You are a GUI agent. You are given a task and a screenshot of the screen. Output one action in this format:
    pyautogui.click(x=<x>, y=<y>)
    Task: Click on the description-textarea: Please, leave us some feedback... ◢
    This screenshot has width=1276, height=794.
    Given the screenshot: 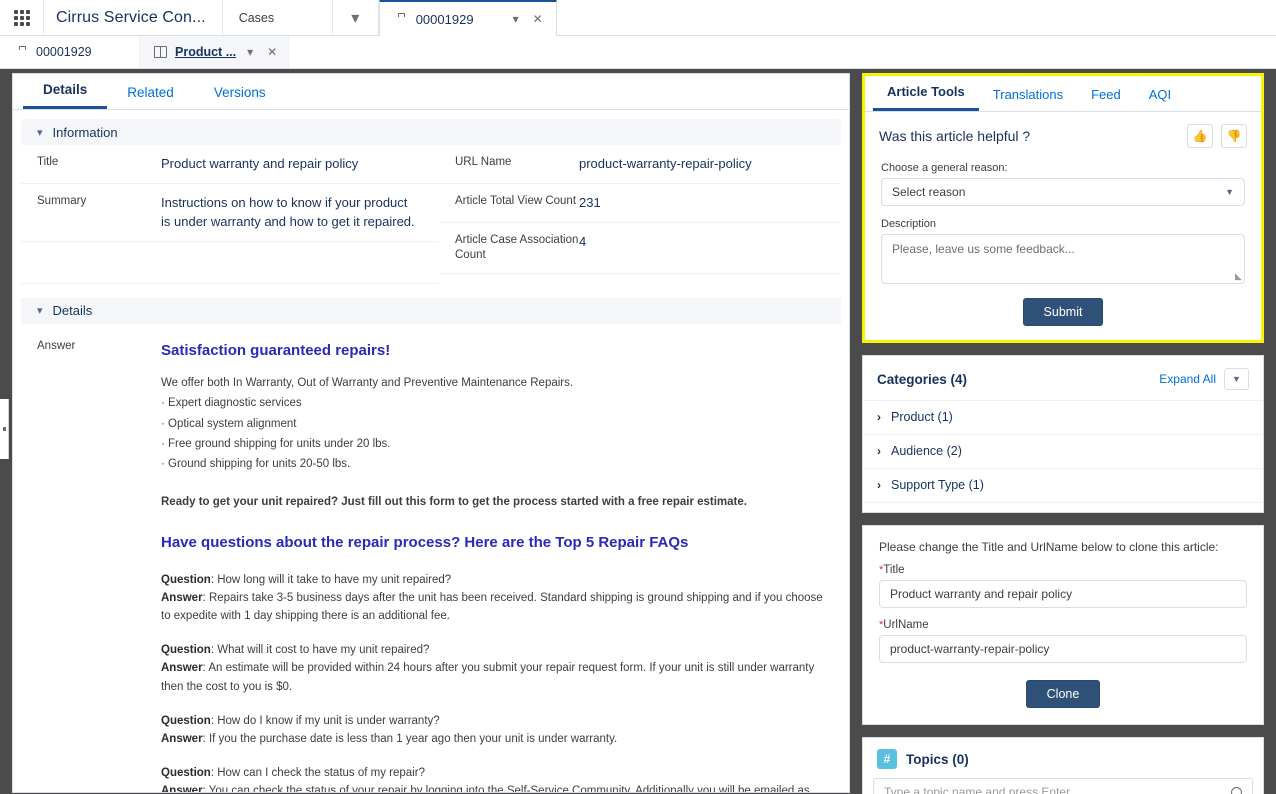 What is the action you would take?
    pyautogui.click(x=1063, y=259)
    